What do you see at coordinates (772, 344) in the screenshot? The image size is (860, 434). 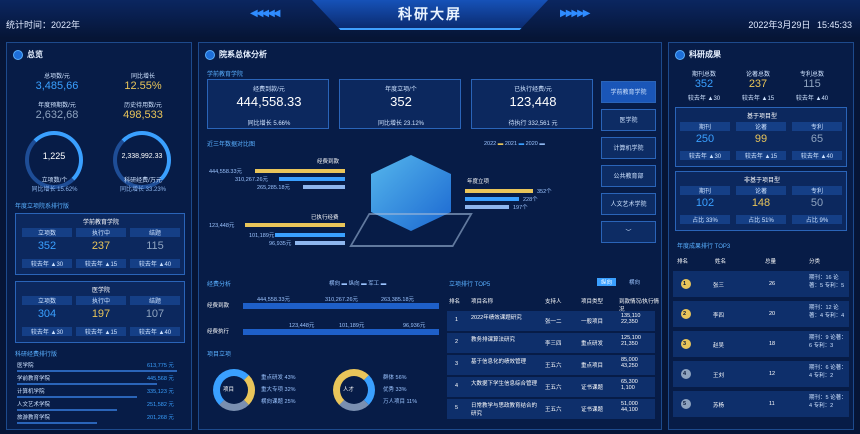 I see `total: 18` at bounding box center [772, 344].